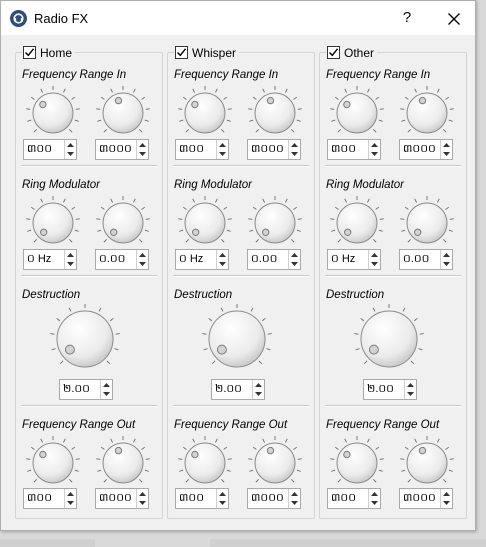 The image size is (486, 547). I want to click on close-button, so click(454, 18).